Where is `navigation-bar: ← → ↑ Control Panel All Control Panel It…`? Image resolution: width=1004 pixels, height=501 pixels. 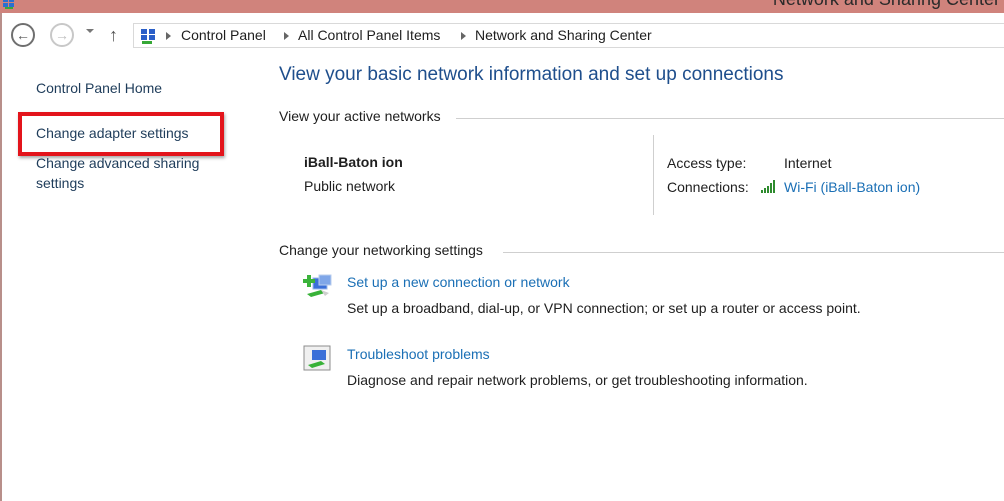
navigation-bar: ← → ↑ Control Panel All Control Panel It… is located at coordinates (503, 36).